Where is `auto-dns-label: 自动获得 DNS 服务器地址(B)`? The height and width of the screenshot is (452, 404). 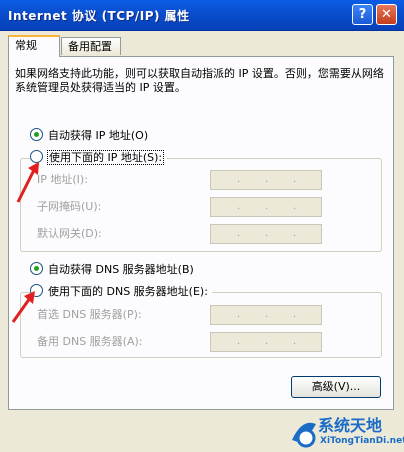
auto-dns-label: 自动获得 DNS 服务器地址(B) is located at coordinates (121, 269).